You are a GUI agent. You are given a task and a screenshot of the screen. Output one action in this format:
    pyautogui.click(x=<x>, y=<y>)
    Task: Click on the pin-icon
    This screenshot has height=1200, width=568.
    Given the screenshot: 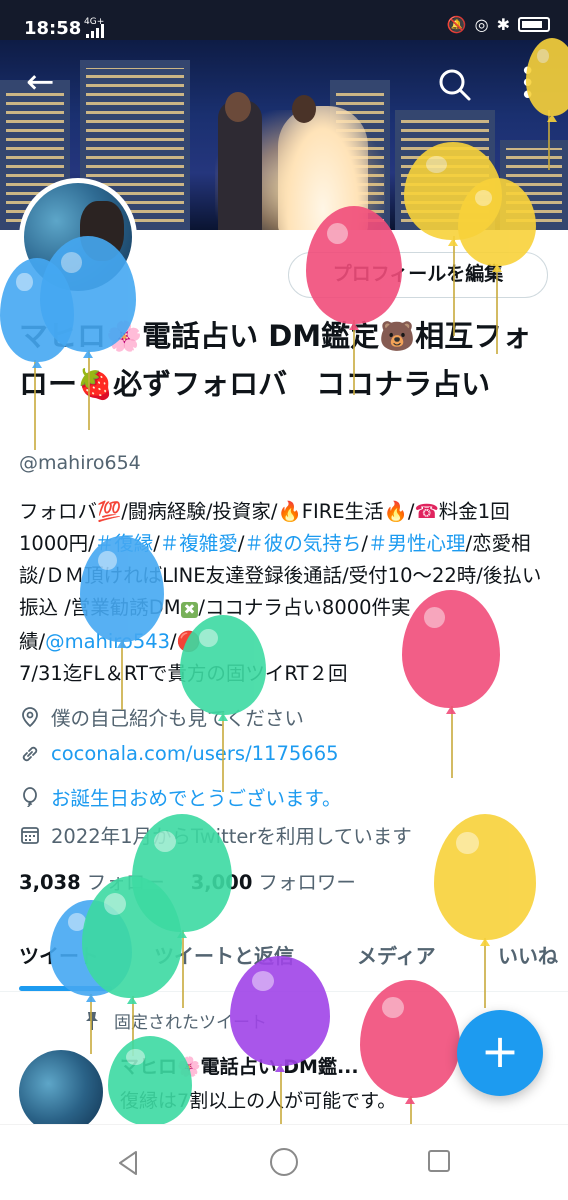 What is the action you would take?
    pyautogui.click(x=92, y=1020)
    